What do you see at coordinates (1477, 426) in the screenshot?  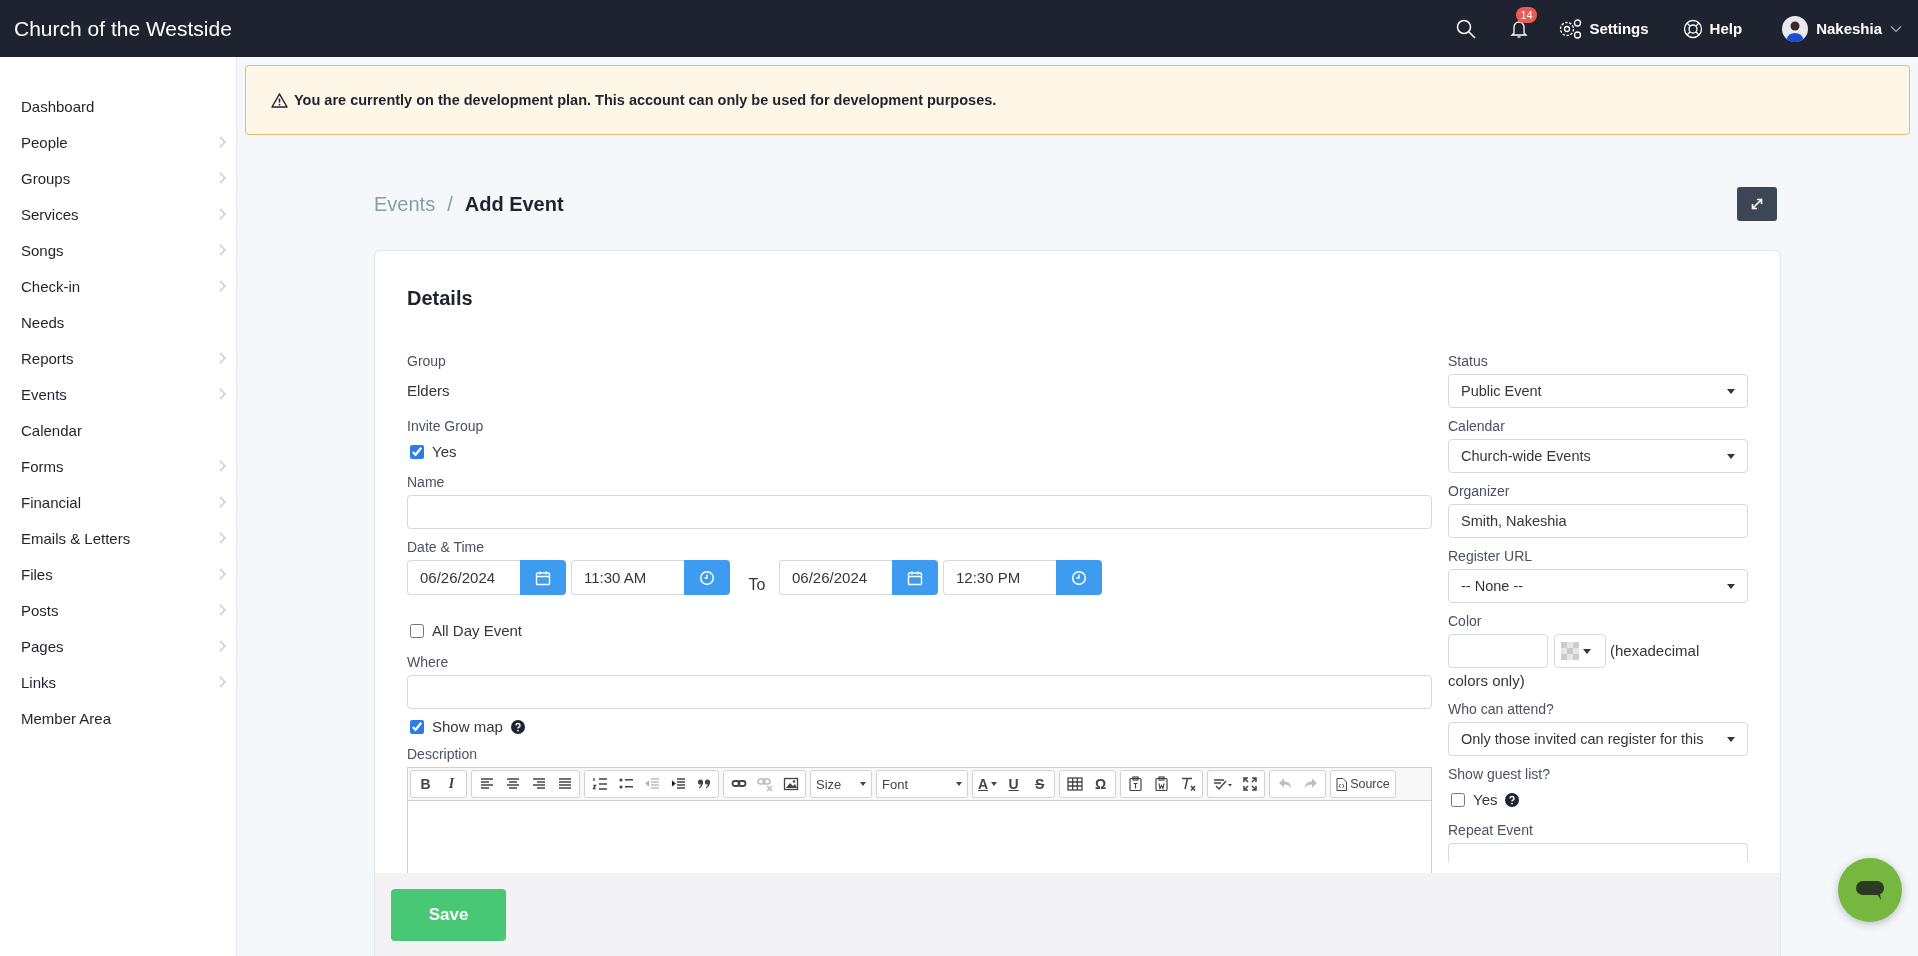 I see `field-label: Calendar` at bounding box center [1477, 426].